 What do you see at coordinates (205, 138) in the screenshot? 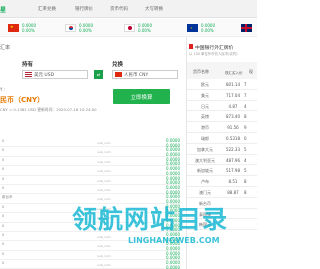
I see `sidebar-row-name: 瑞郎` at bounding box center [205, 138].